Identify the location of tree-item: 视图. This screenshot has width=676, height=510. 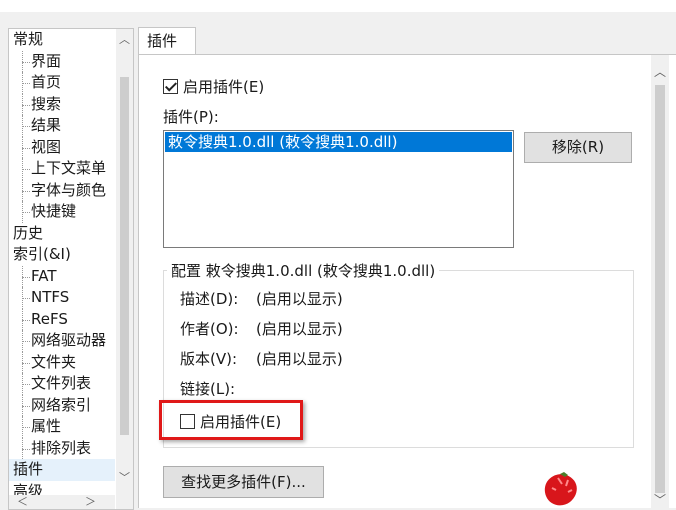
(62, 147).